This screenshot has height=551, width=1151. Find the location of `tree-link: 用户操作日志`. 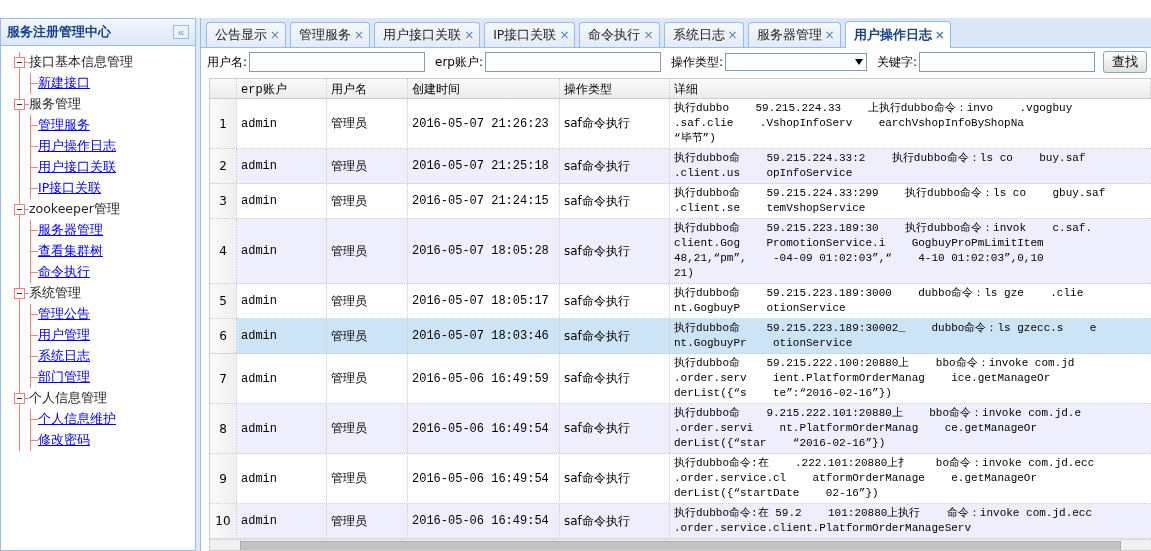

tree-link: 用户操作日志 is located at coordinates (77, 146).